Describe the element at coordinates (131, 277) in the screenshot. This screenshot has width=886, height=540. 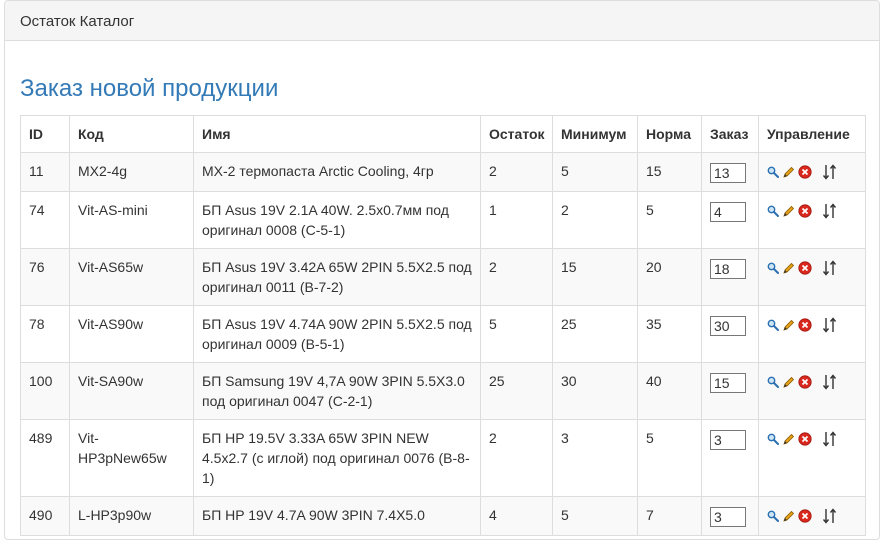
I see `cell-code: Vit-AS65w` at that location.